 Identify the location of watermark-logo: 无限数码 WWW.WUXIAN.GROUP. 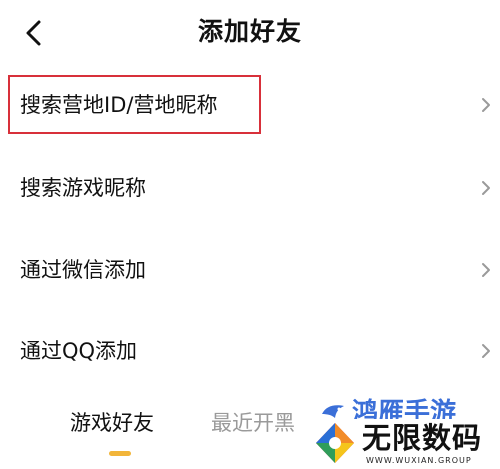
(405, 444).